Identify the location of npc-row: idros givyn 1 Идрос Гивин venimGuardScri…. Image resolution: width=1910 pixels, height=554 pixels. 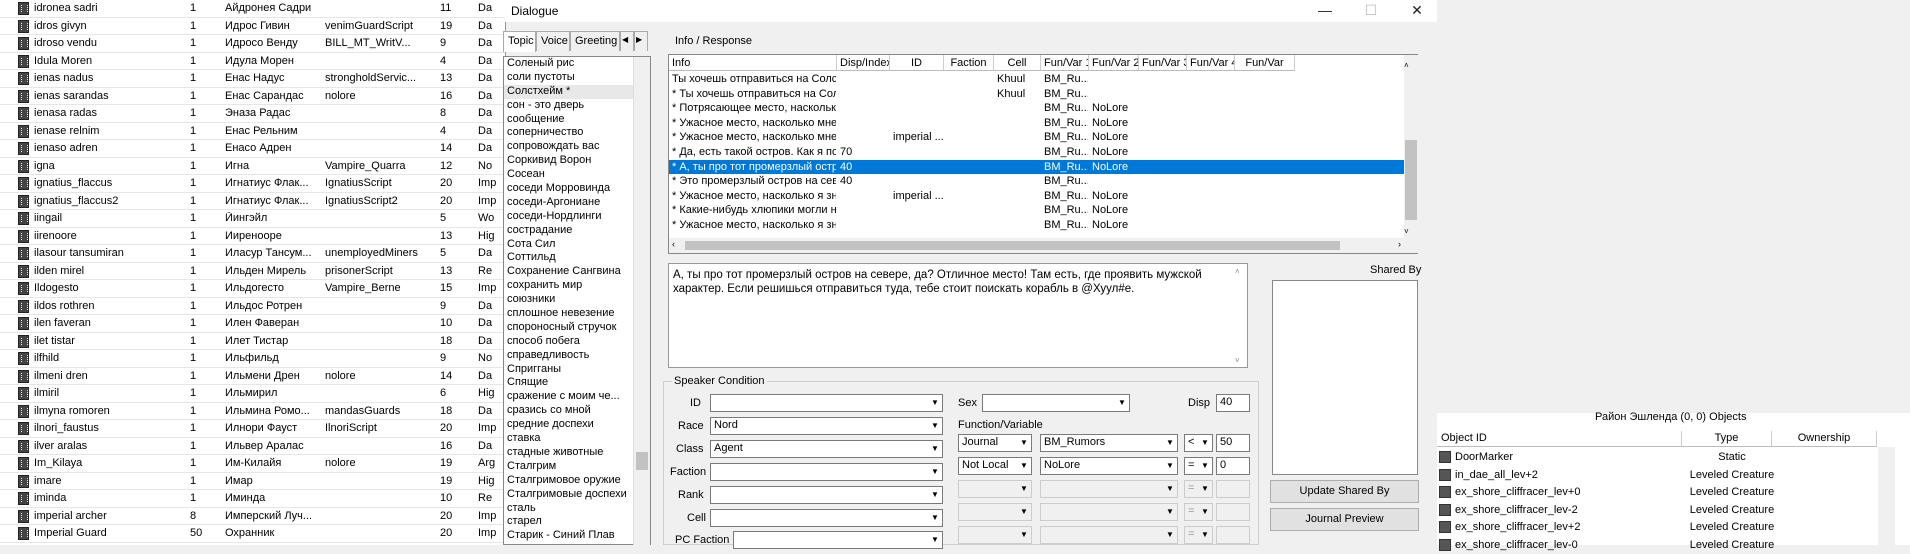
(252, 26).